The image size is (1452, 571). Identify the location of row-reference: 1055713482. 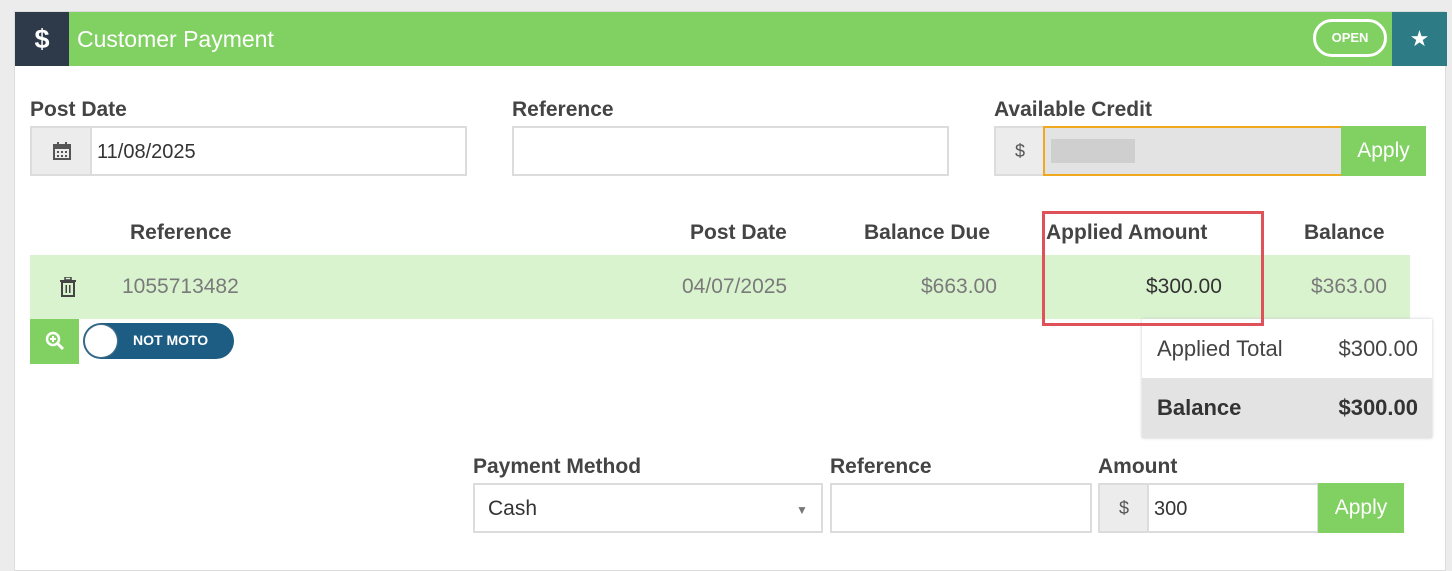
(180, 286).